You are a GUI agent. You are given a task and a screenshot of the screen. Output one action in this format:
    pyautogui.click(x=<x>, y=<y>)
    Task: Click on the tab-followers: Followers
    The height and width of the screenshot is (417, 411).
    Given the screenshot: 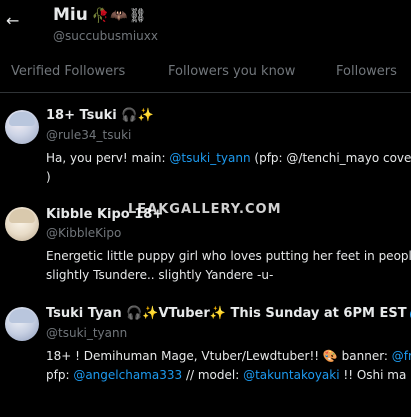 What is the action you would take?
    pyautogui.click(x=366, y=71)
    